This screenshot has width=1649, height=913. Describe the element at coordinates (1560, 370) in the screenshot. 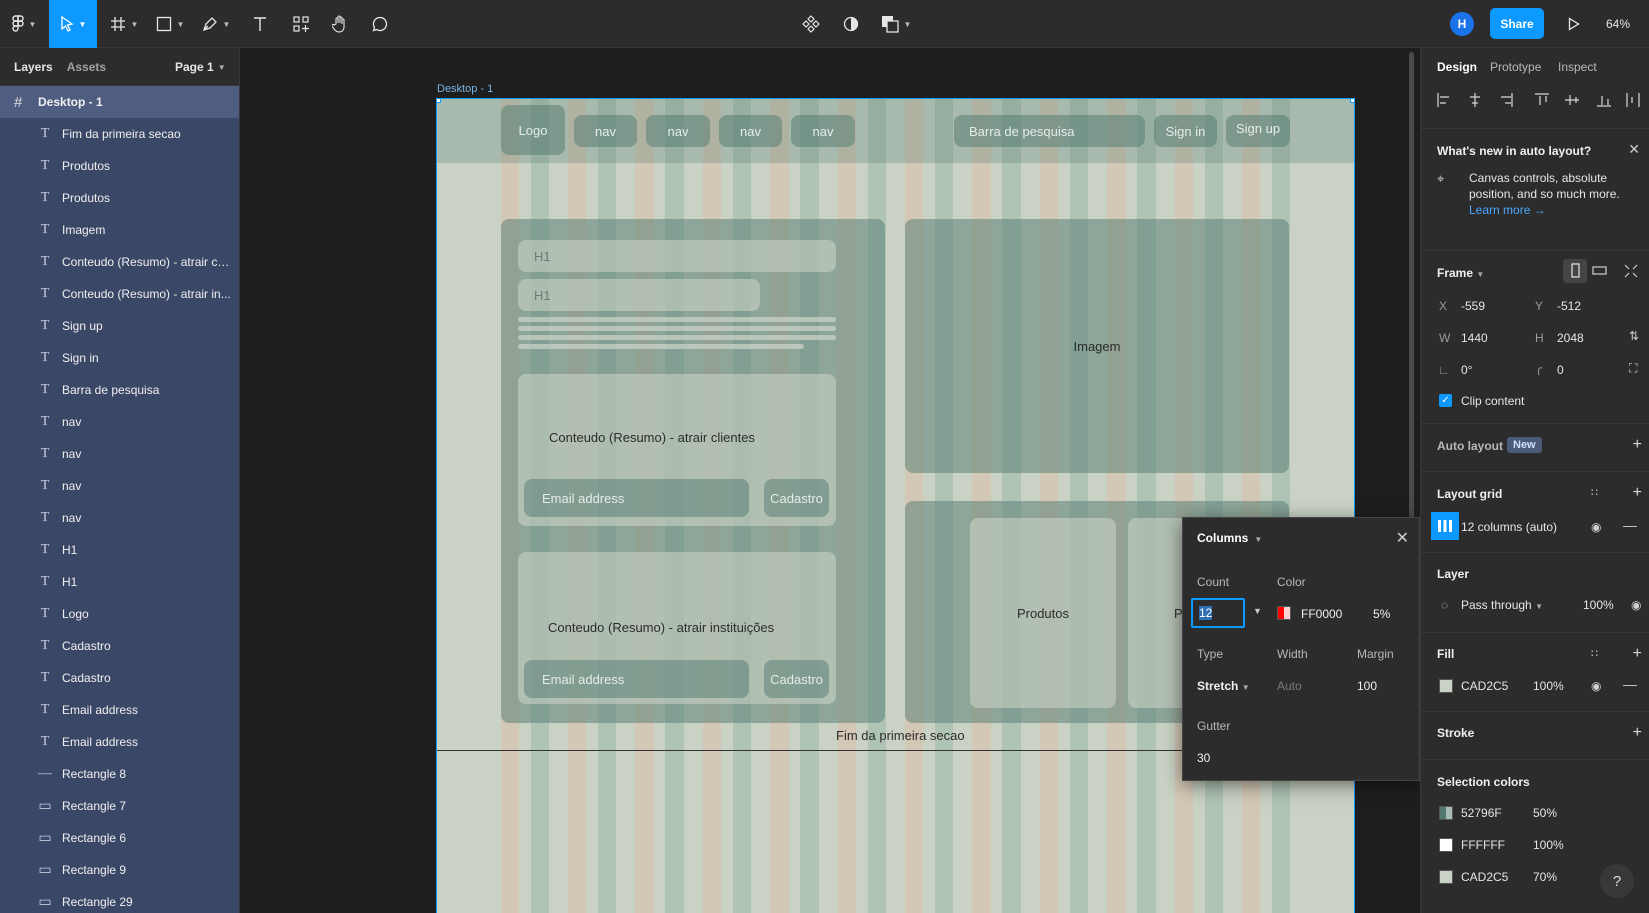

I see `corner-radius-input: 0` at that location.